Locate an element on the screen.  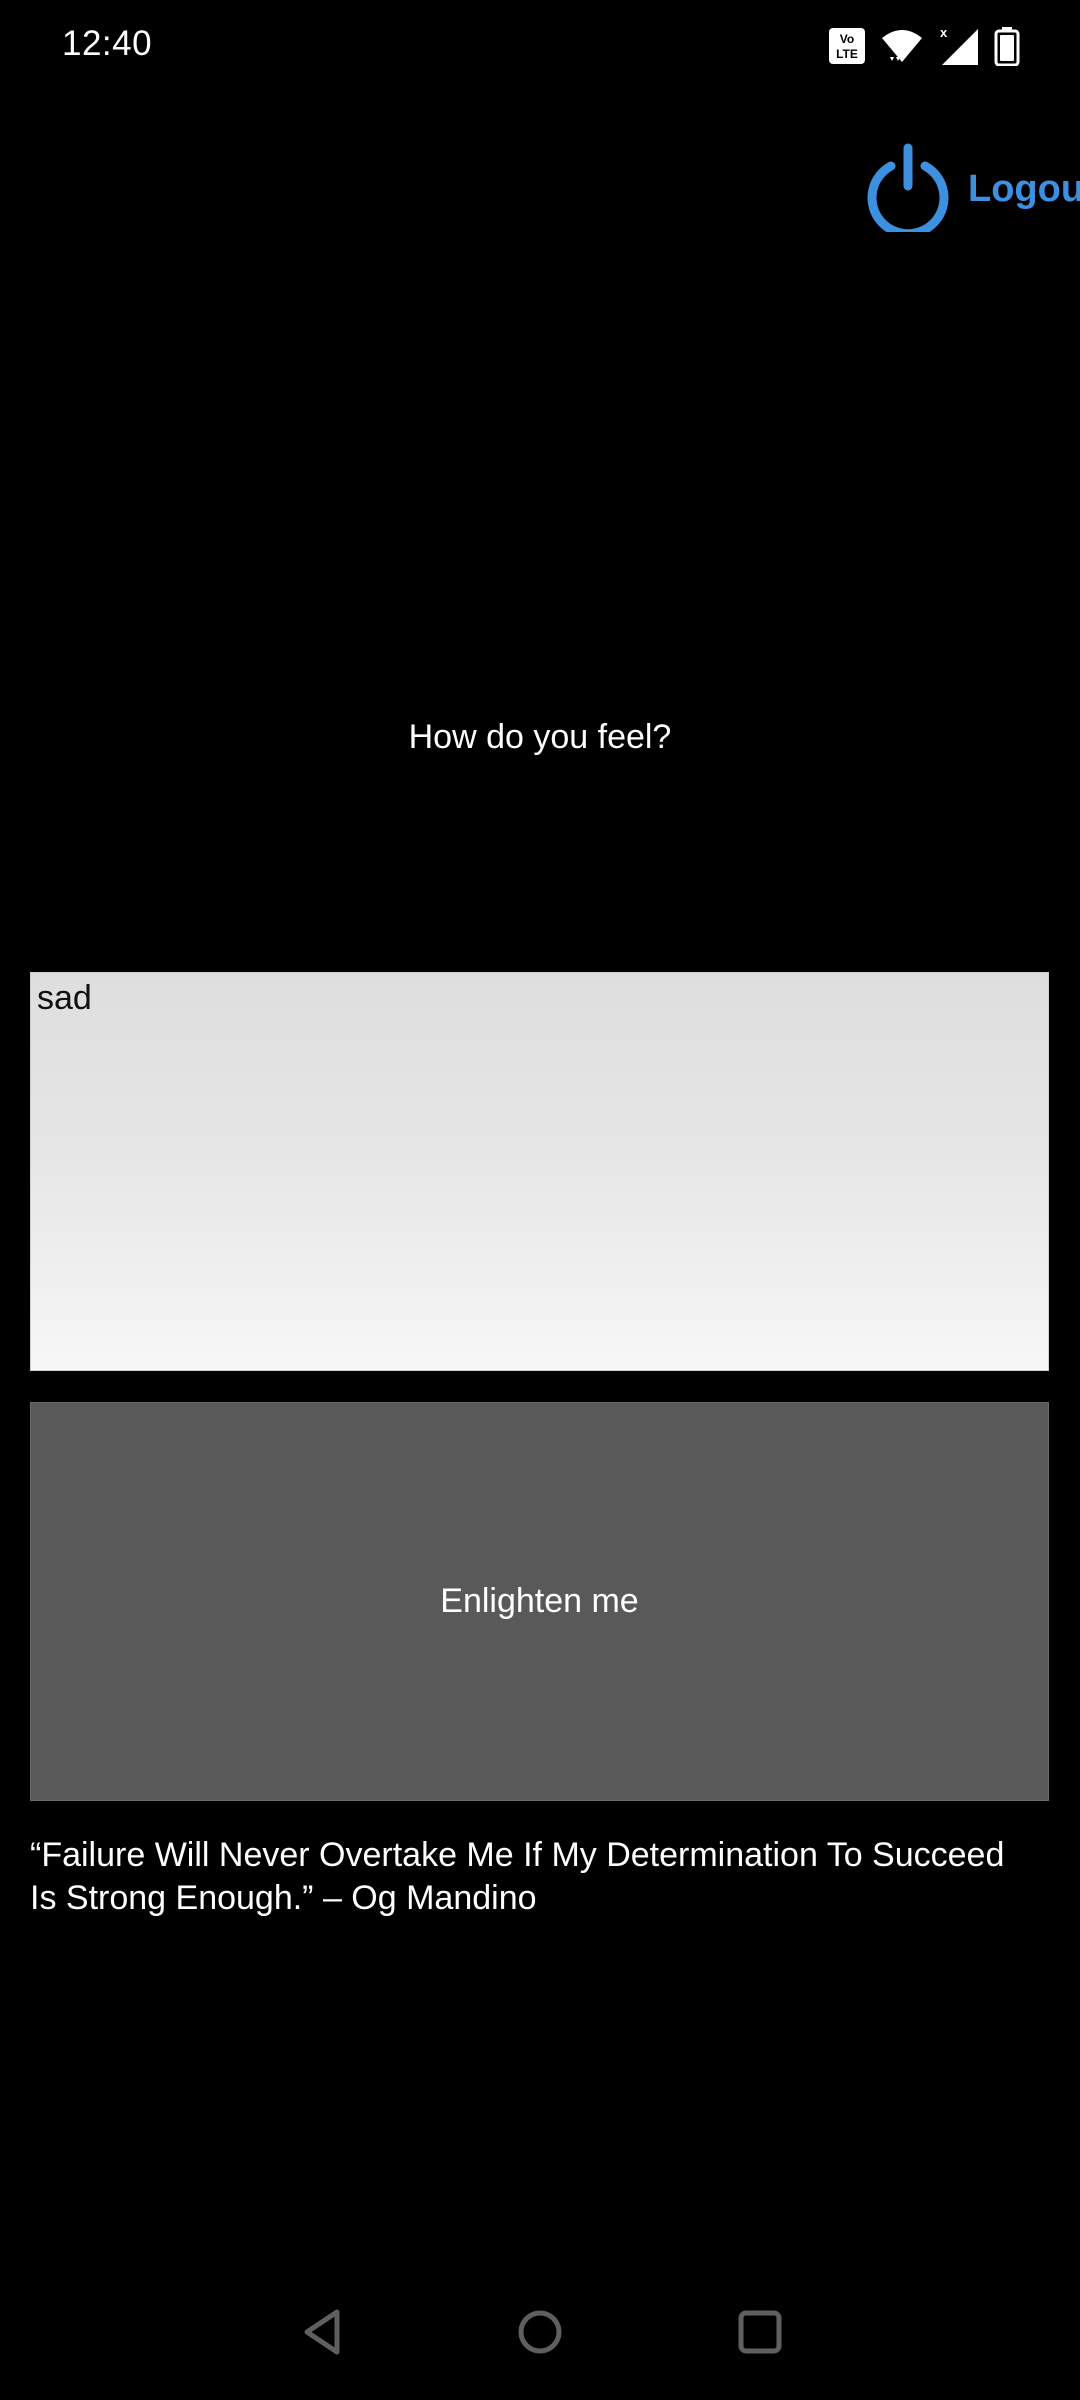
home-icon is located at coordinates (540, 2332).